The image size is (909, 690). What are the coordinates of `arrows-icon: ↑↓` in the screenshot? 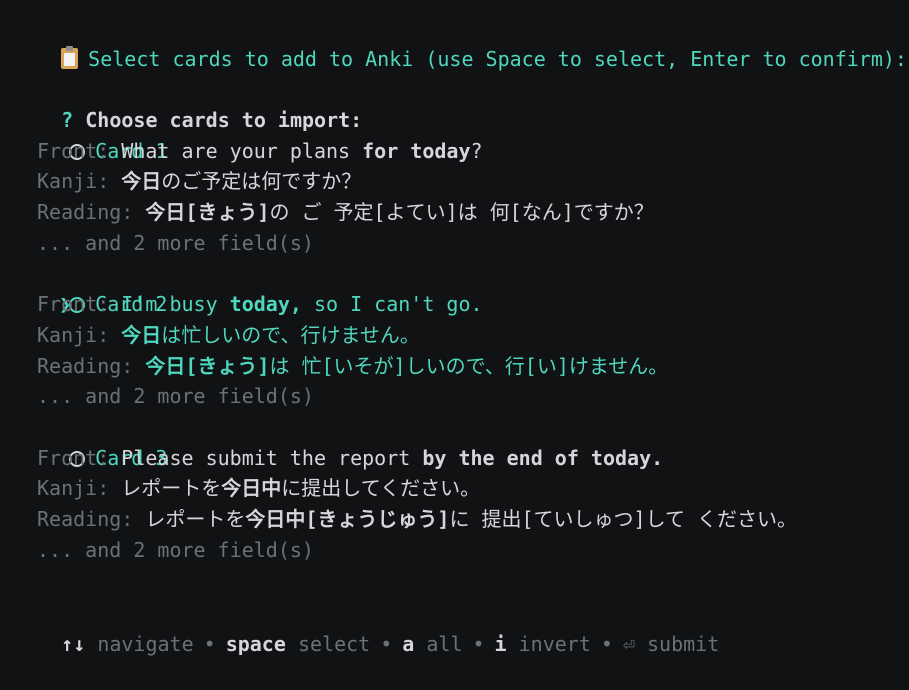 It's located at (73, 643).